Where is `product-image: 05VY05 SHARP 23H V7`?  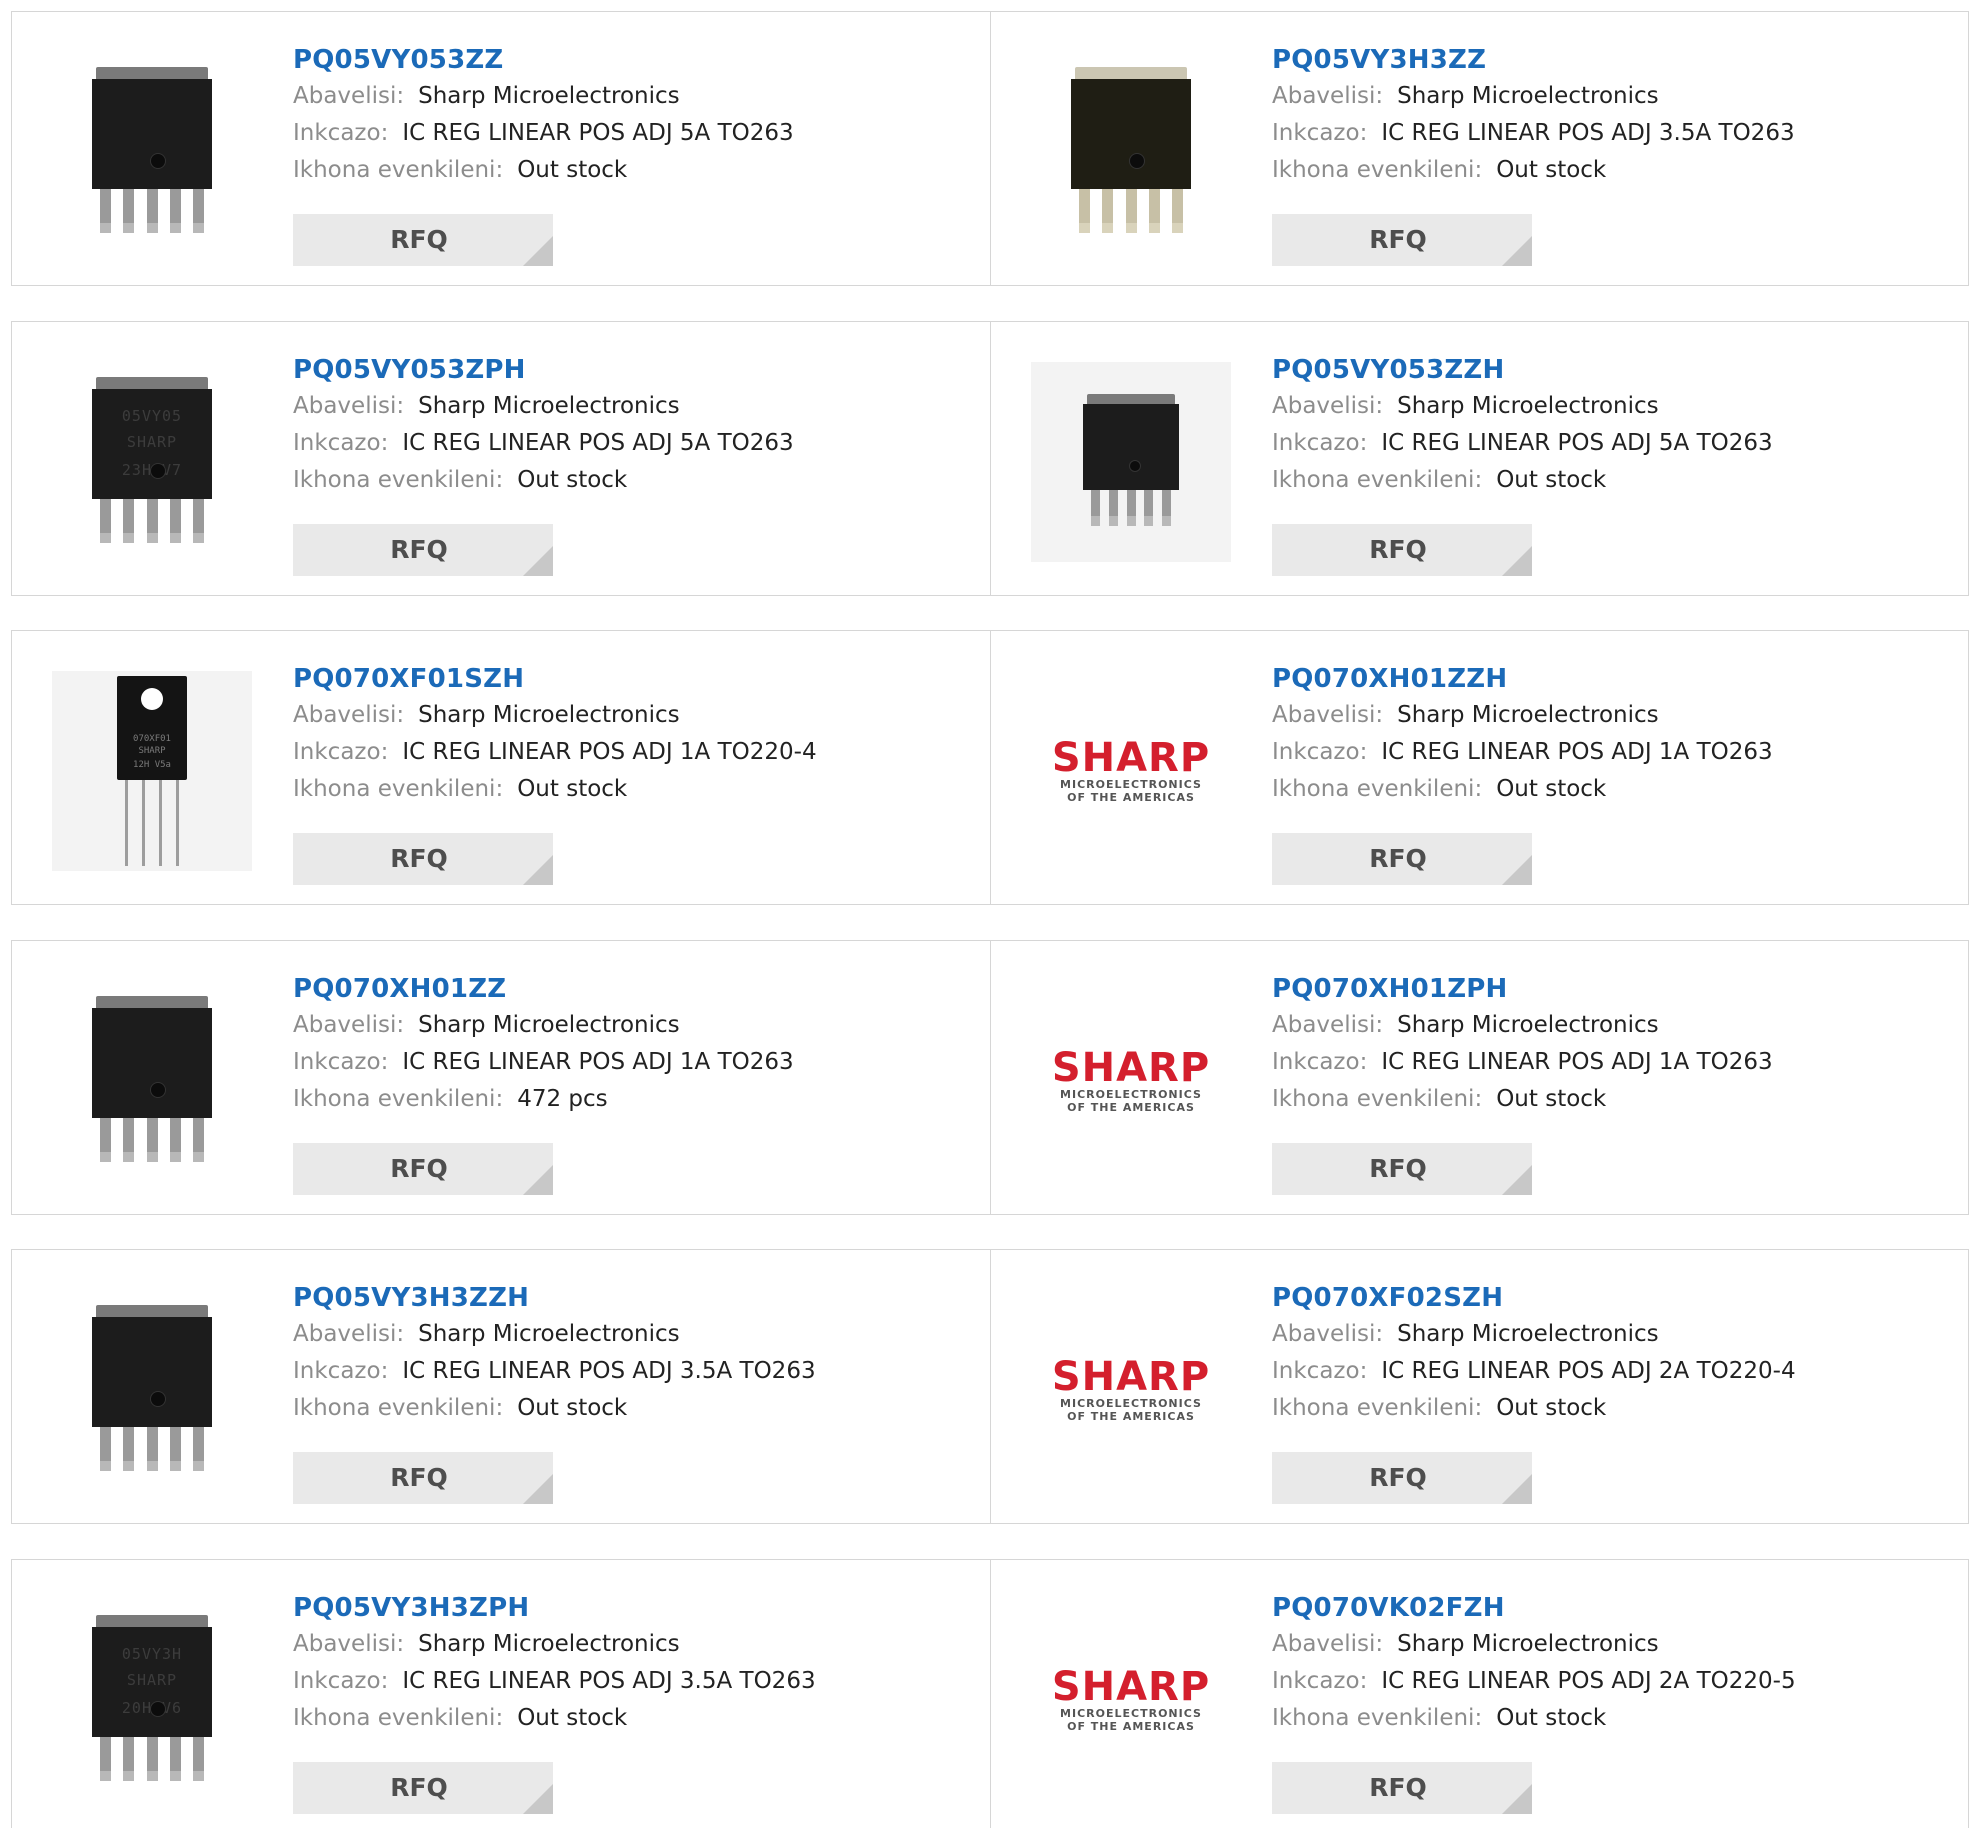 product-image: 05VY05 SHARP 23H V7 is located at coordinates (152, 462).